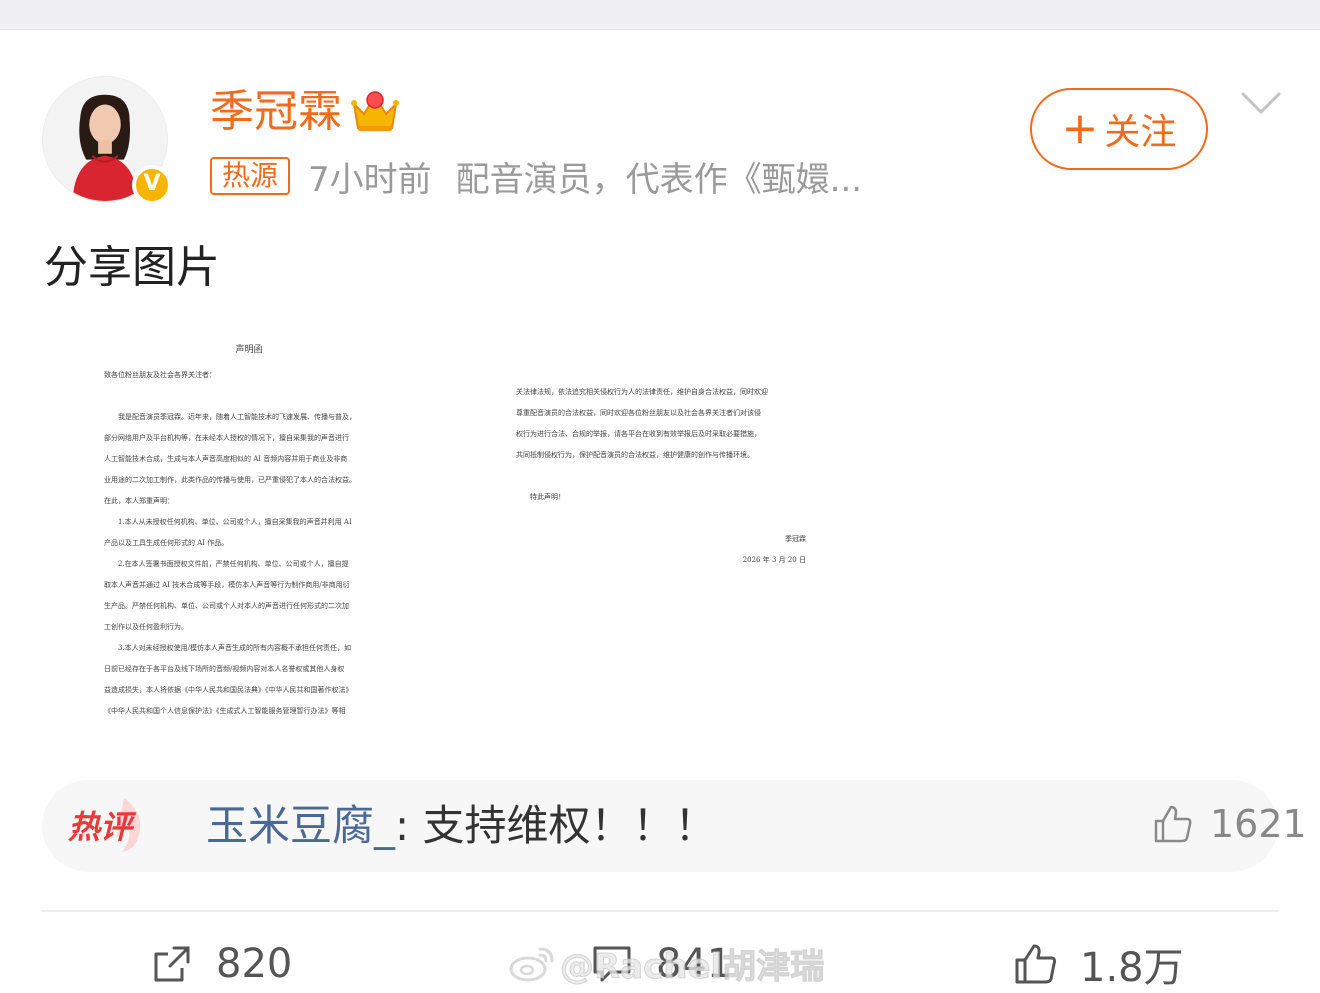 Image resolution: width=1320 pixels, height=993 pixels. What do you see at coordinates (160, 375) in the screenshot?
I see `document-left-line: 致各位粉丝朋友及社会各界关注者：` at bounding box center [160, 375].